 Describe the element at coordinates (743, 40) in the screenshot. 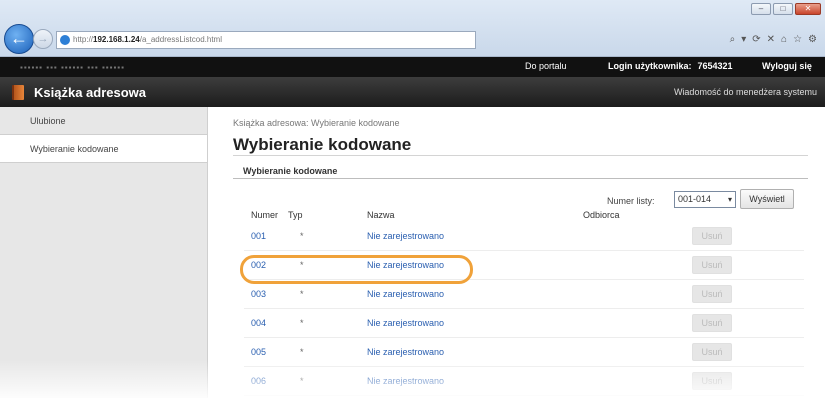

I see `dropdown-icon: ▾` at that location.